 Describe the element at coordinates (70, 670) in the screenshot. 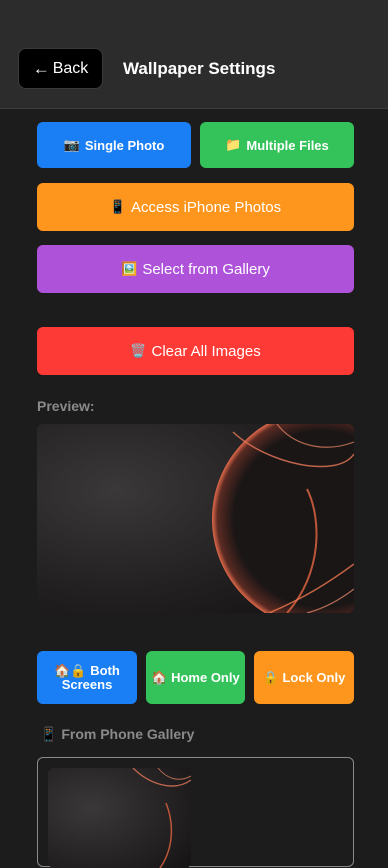

I see `home-lock-icon: 🏠🔒` at that location.